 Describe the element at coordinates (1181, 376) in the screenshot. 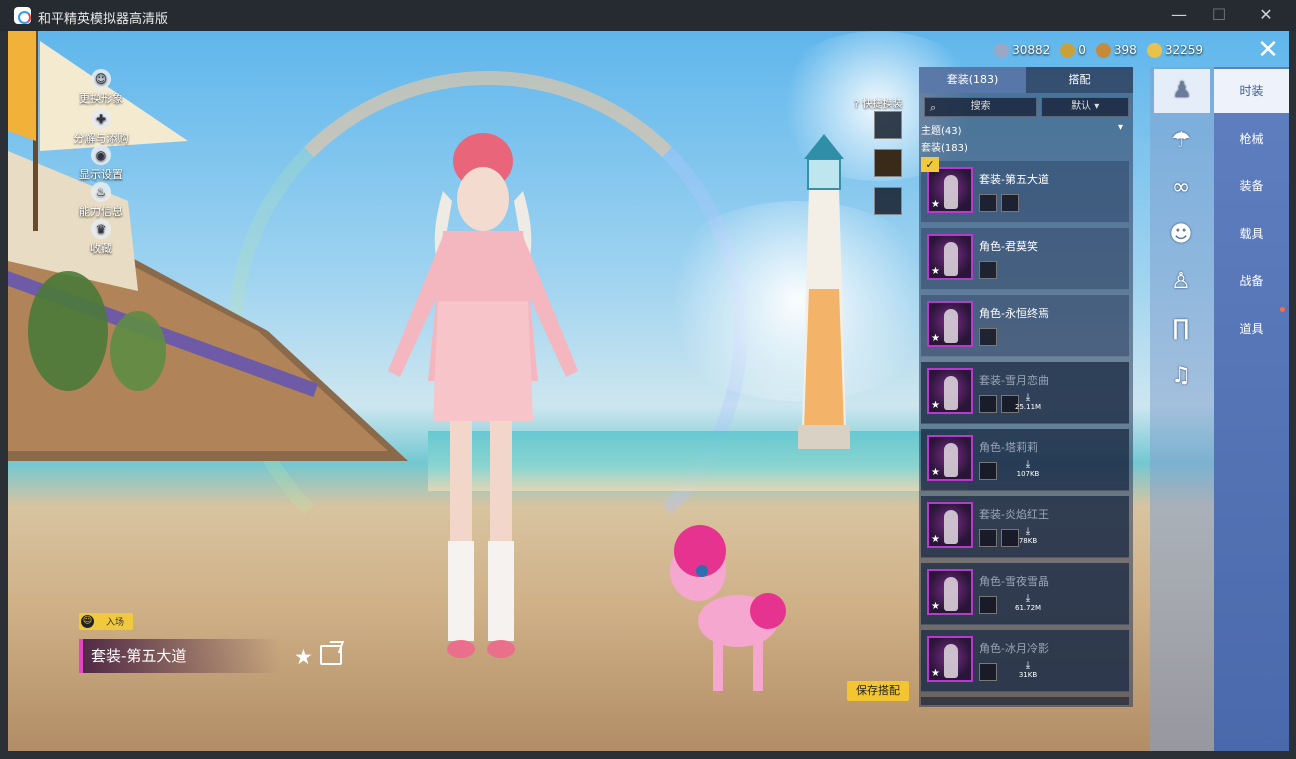

I see `shoes-icon: ♫` at that location.